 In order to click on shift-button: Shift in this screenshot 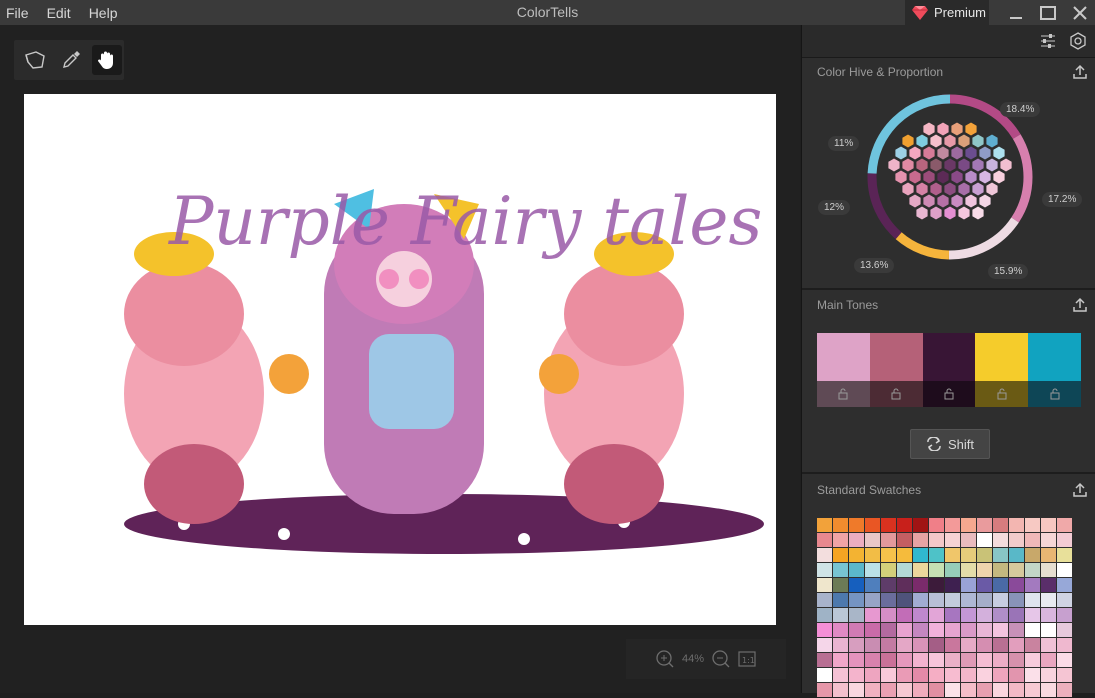, I will do `click(950, 444)`.